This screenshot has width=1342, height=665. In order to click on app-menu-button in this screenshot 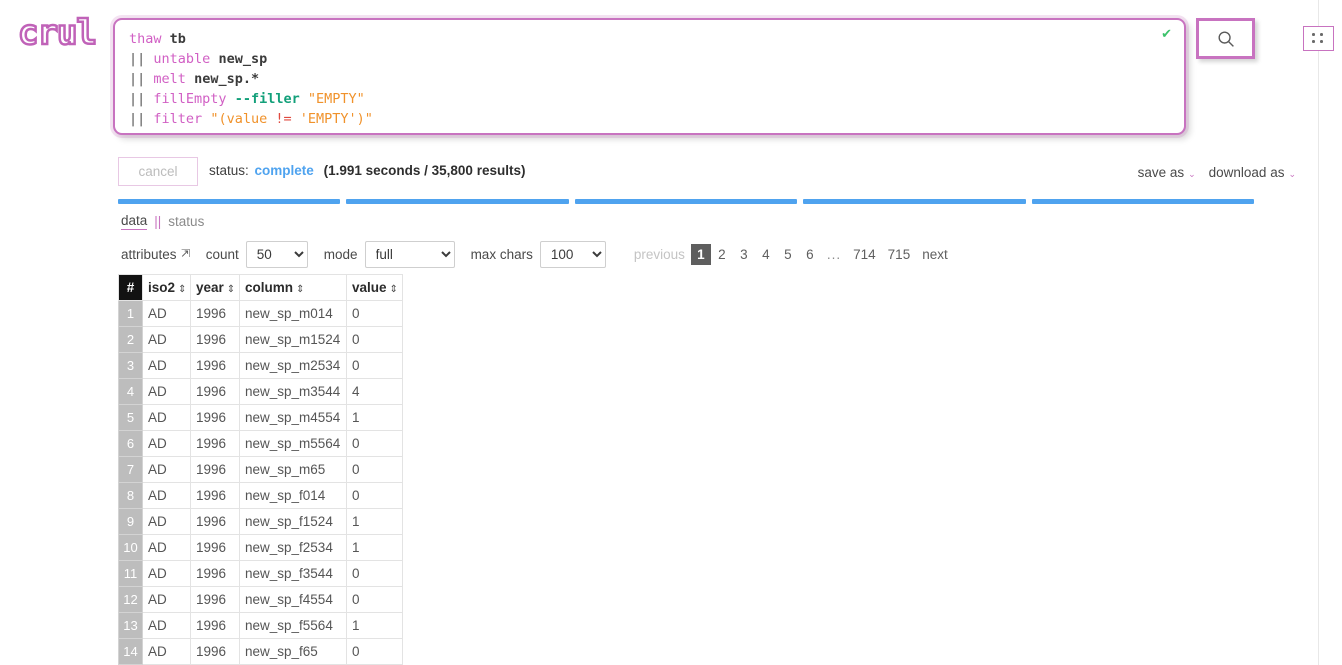, I will do `click(1318, 38)`.